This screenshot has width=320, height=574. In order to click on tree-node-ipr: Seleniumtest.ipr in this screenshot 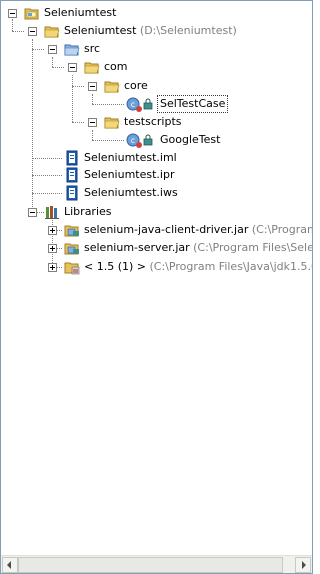, I will do `click(156, 175)`.